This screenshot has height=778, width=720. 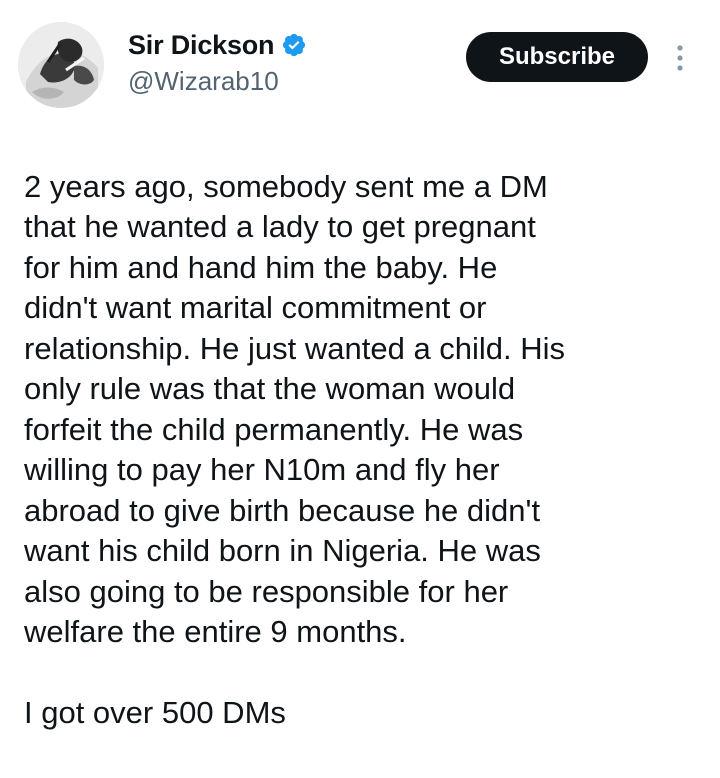 I want to click on avatar, so click(x=61, y=65).